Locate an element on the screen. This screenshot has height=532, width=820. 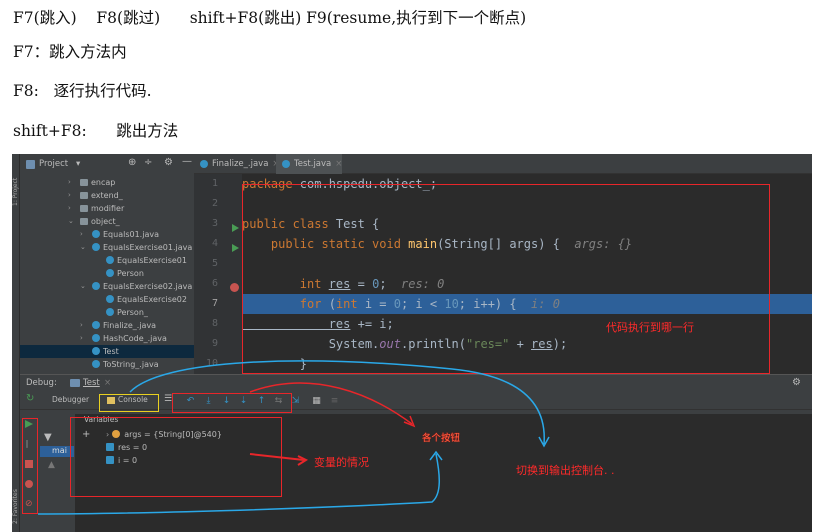
line-number: 9 is located at coordinates (214, 343).